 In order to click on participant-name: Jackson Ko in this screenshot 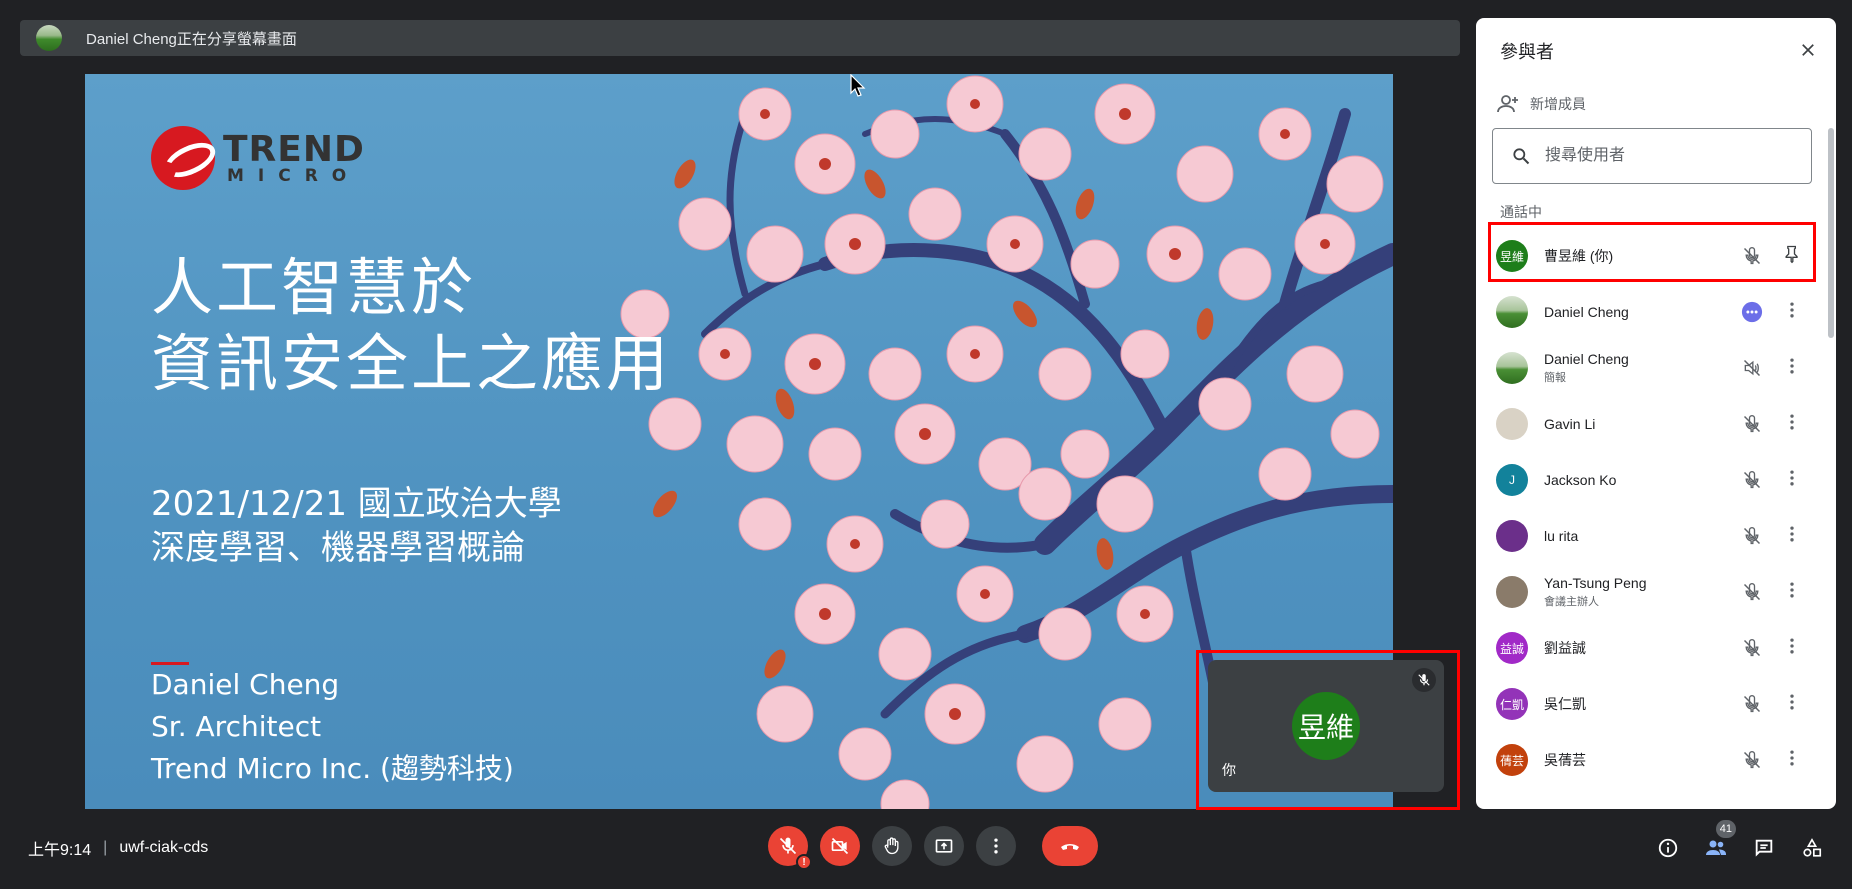, I will do `click(1580, 480)`.